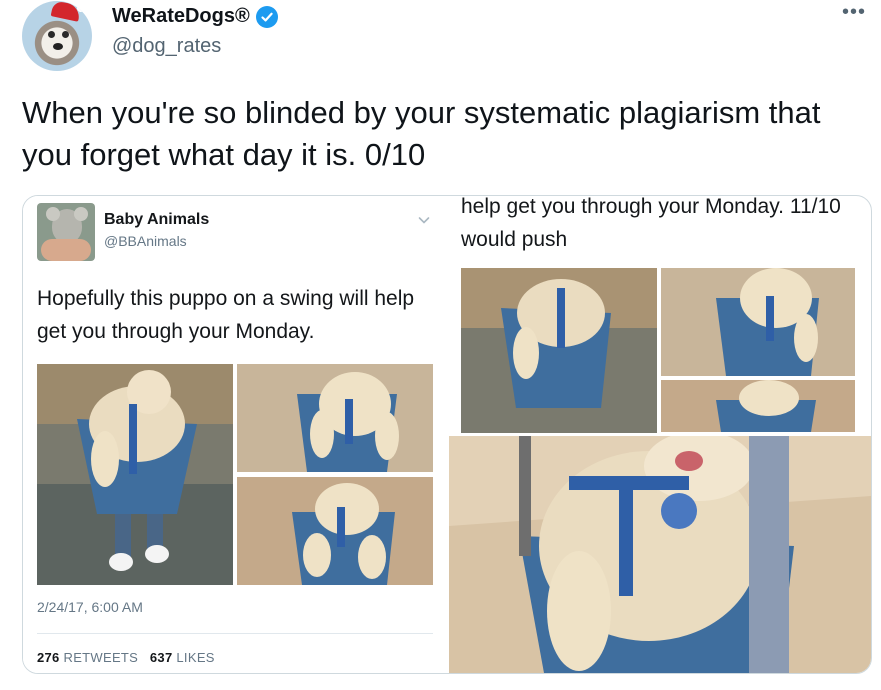 This screenshot has height=690, width=881. Describe the element at coordinates (67, 225) in the screenshot. I see `koala-image` at that location.